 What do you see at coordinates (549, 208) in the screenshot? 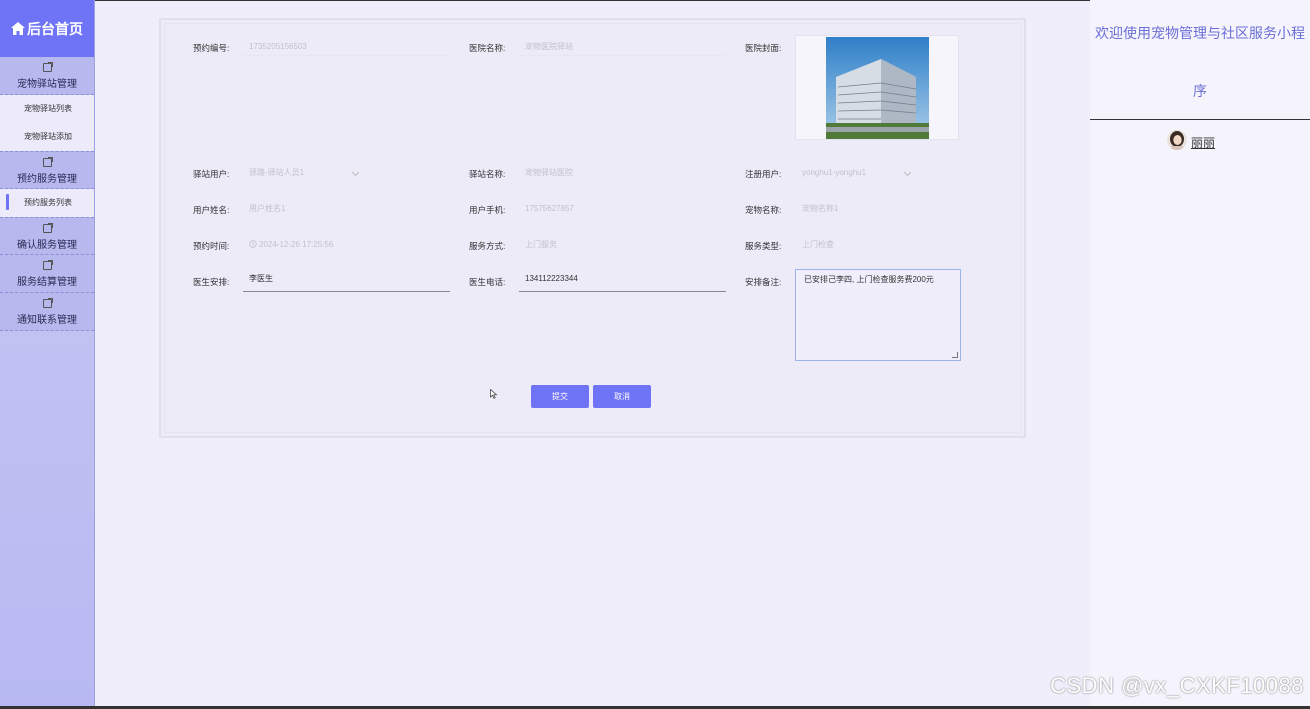
I see `user-phone-field: 17575627857` at bounding box center [549, 208].